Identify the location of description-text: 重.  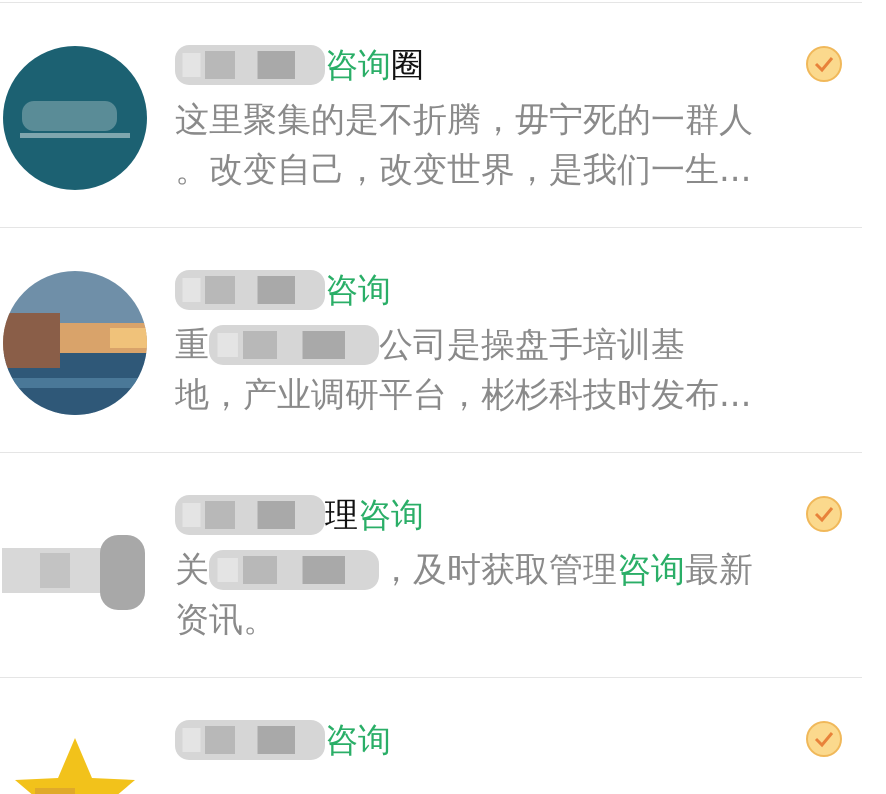
(192, 345).